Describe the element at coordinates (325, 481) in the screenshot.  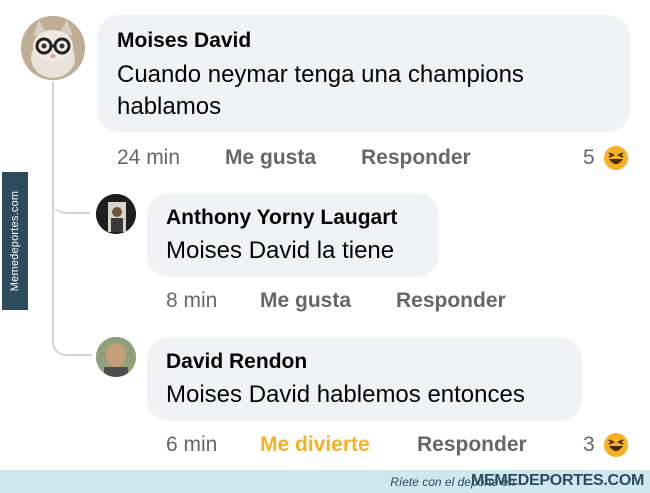
I see `footer-watermark: Ríete con el deporte en MEMEDEPORTES.COM` at that location.